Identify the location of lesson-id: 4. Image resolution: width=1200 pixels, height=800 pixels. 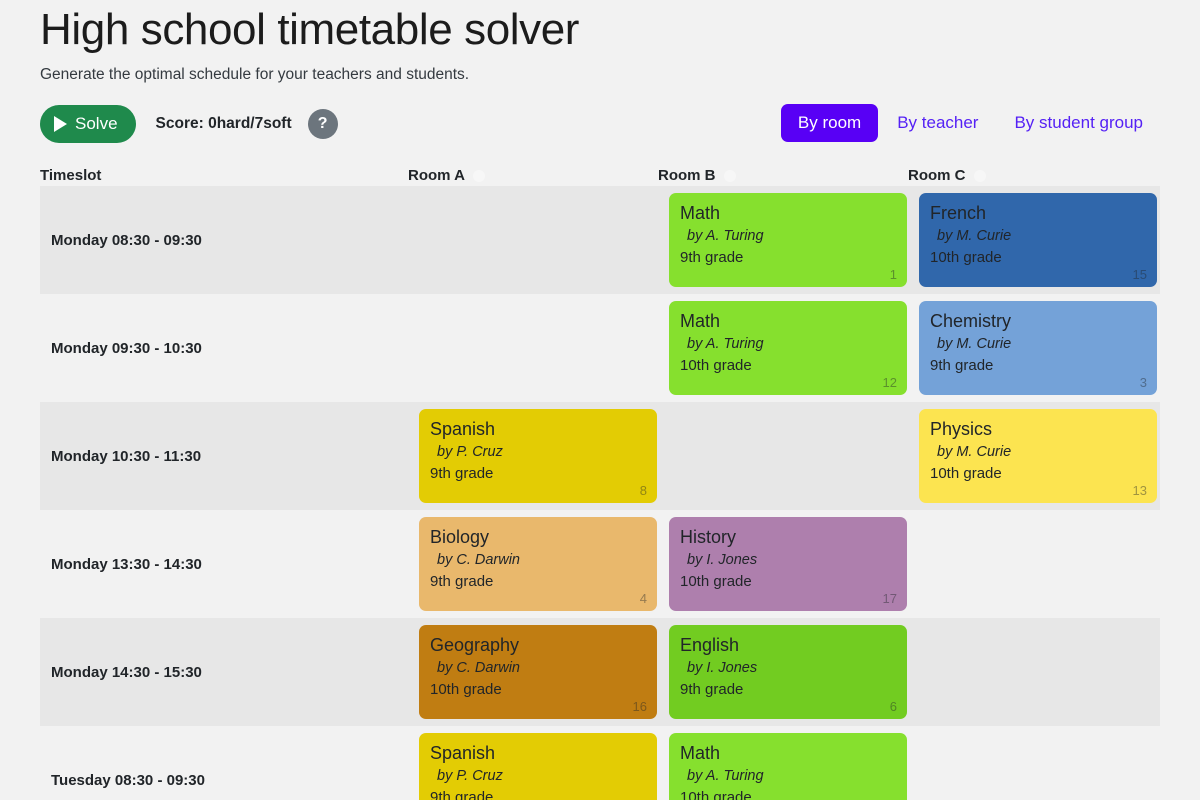
(643, 599).